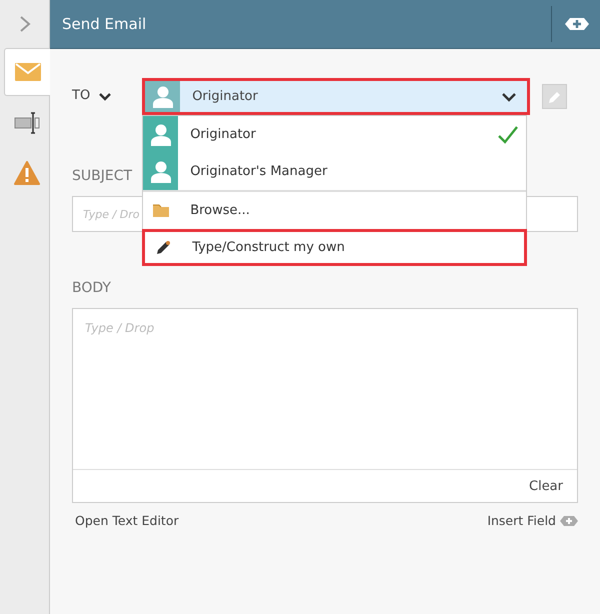 This screenshot has height=614, width=600. I want to click on menu-item: Originator's Manager, so click(334, 171).